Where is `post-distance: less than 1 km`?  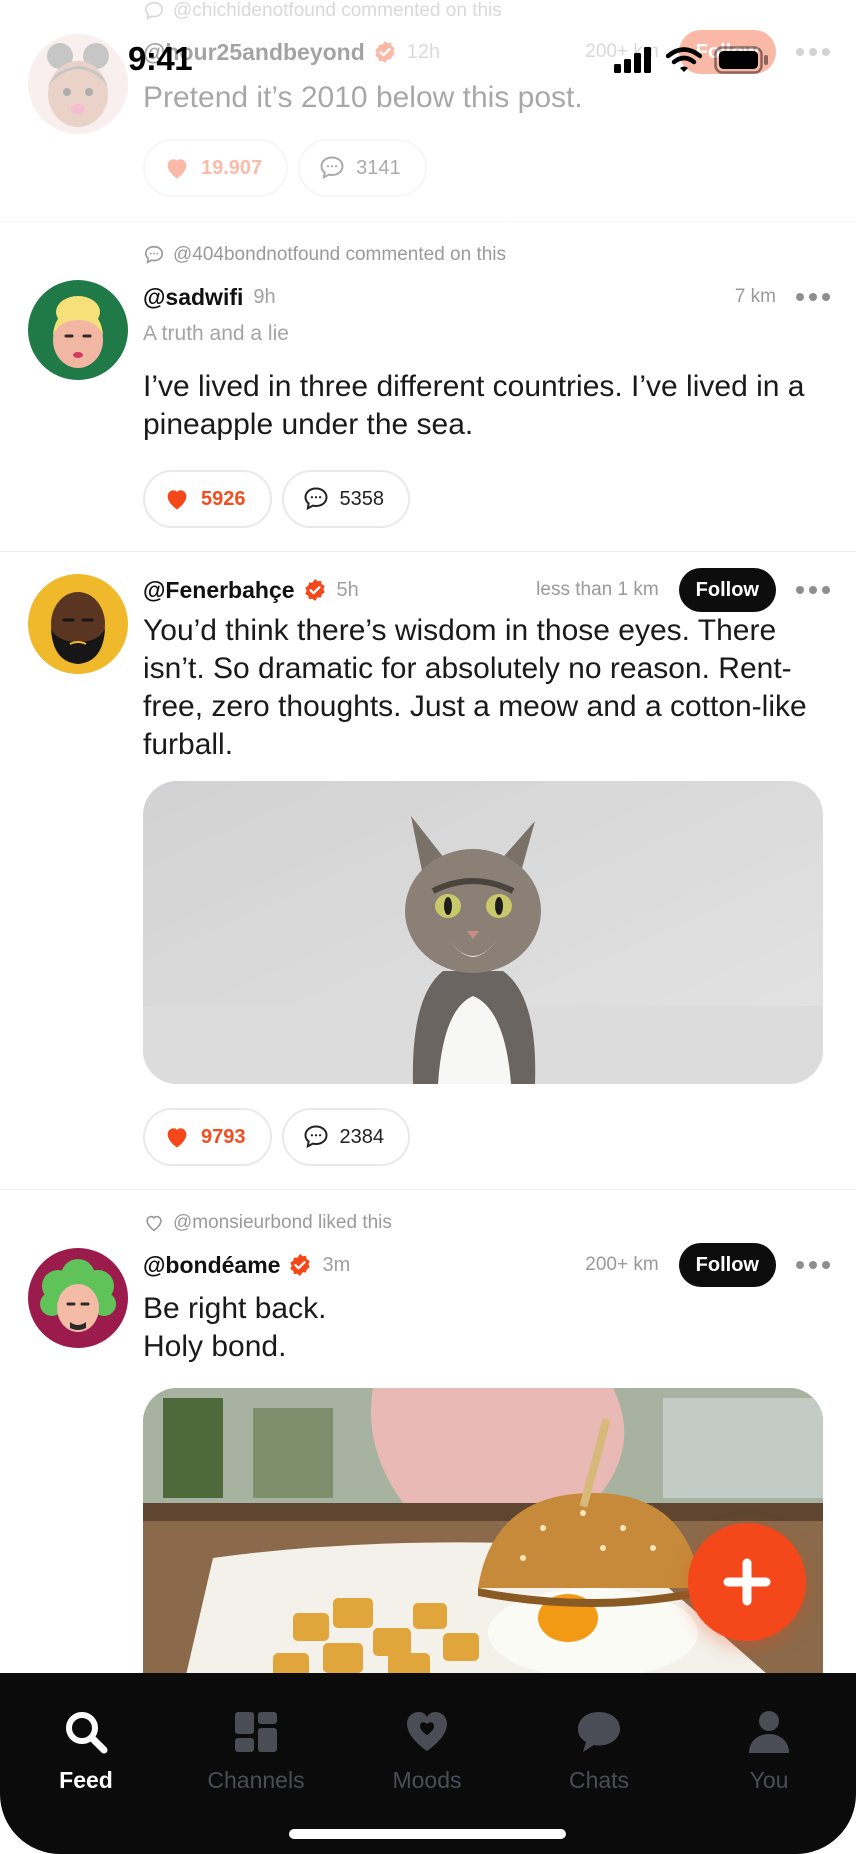 post-distance: less than 1 km is located at coordinates (597, 589).